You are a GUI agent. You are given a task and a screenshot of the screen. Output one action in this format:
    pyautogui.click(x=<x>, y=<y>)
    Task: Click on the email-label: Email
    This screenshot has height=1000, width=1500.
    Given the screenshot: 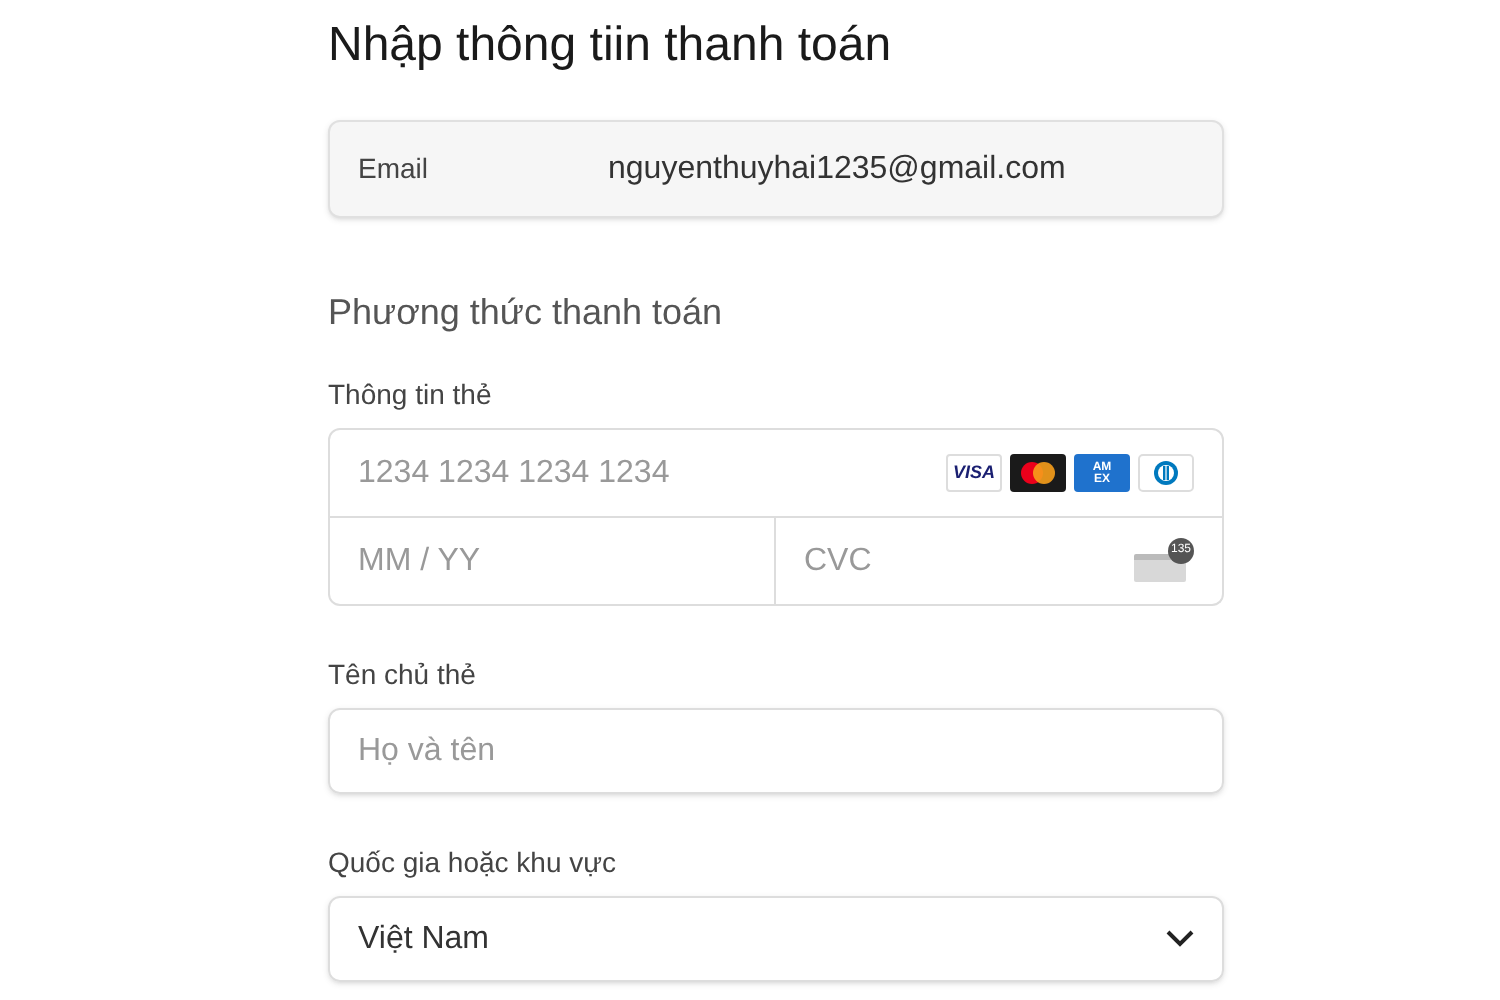 What is the action you would take?
    pyautogui.click(x=394, y=169)
    